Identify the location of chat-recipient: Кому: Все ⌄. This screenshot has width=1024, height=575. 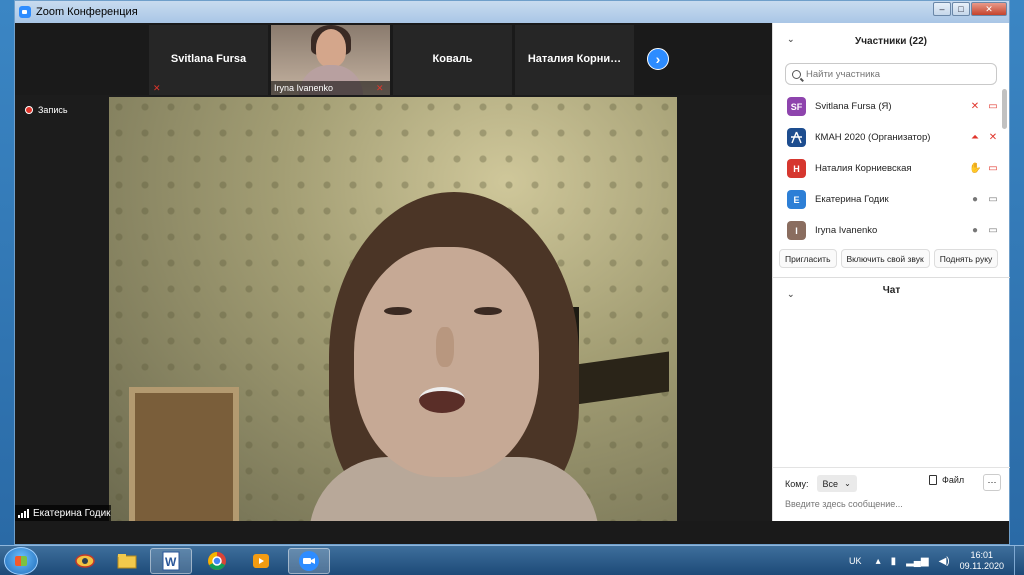
(821, 483).